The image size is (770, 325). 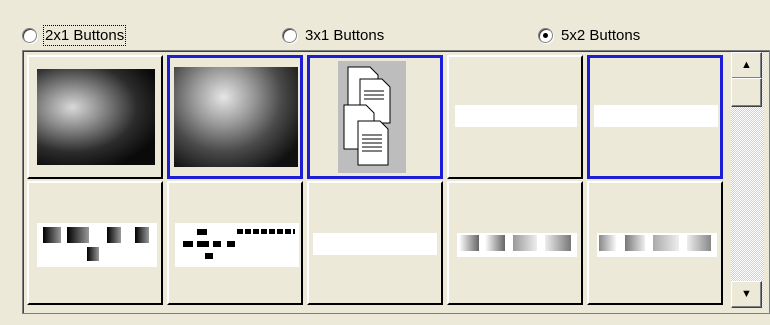 I want to click on bitewing-xray-image, so click(x=96, y=117).